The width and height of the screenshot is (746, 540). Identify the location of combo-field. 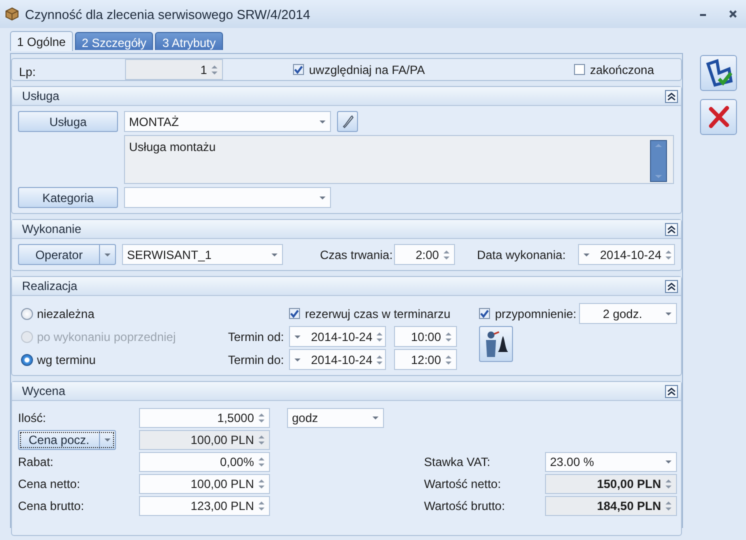
(227, 197).